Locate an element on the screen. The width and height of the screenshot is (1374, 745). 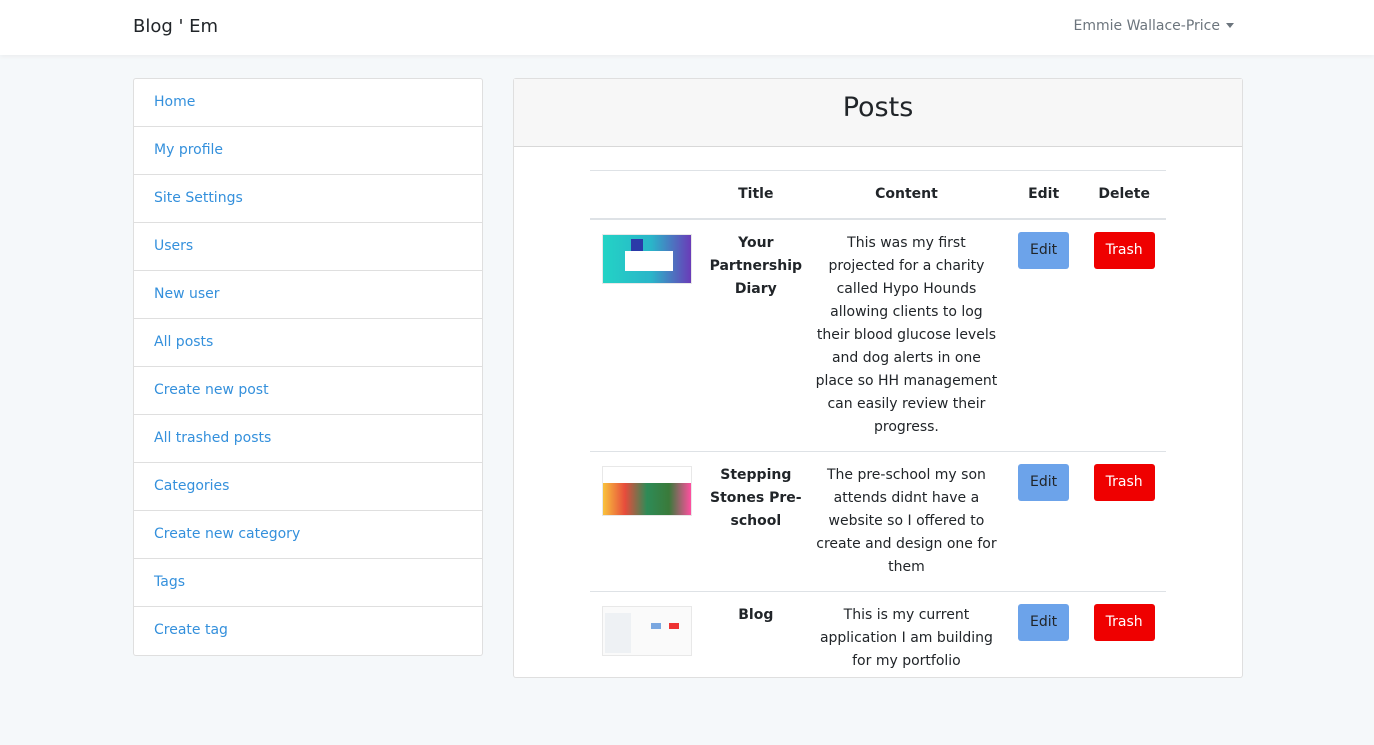
sidebar-item-tags: Tags is located at coordinates (308, 583).